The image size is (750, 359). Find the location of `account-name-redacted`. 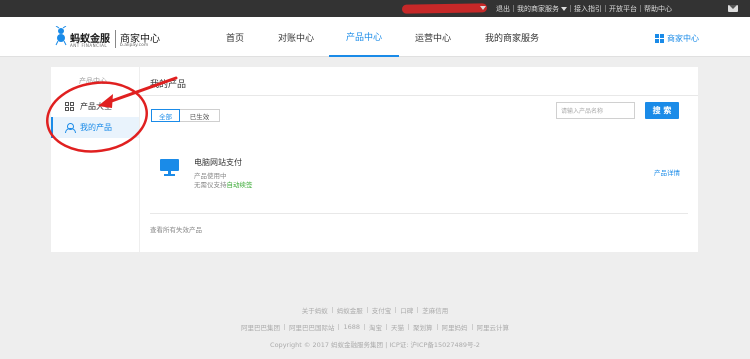

account-name-redacted is located at coordinates (444, 8).